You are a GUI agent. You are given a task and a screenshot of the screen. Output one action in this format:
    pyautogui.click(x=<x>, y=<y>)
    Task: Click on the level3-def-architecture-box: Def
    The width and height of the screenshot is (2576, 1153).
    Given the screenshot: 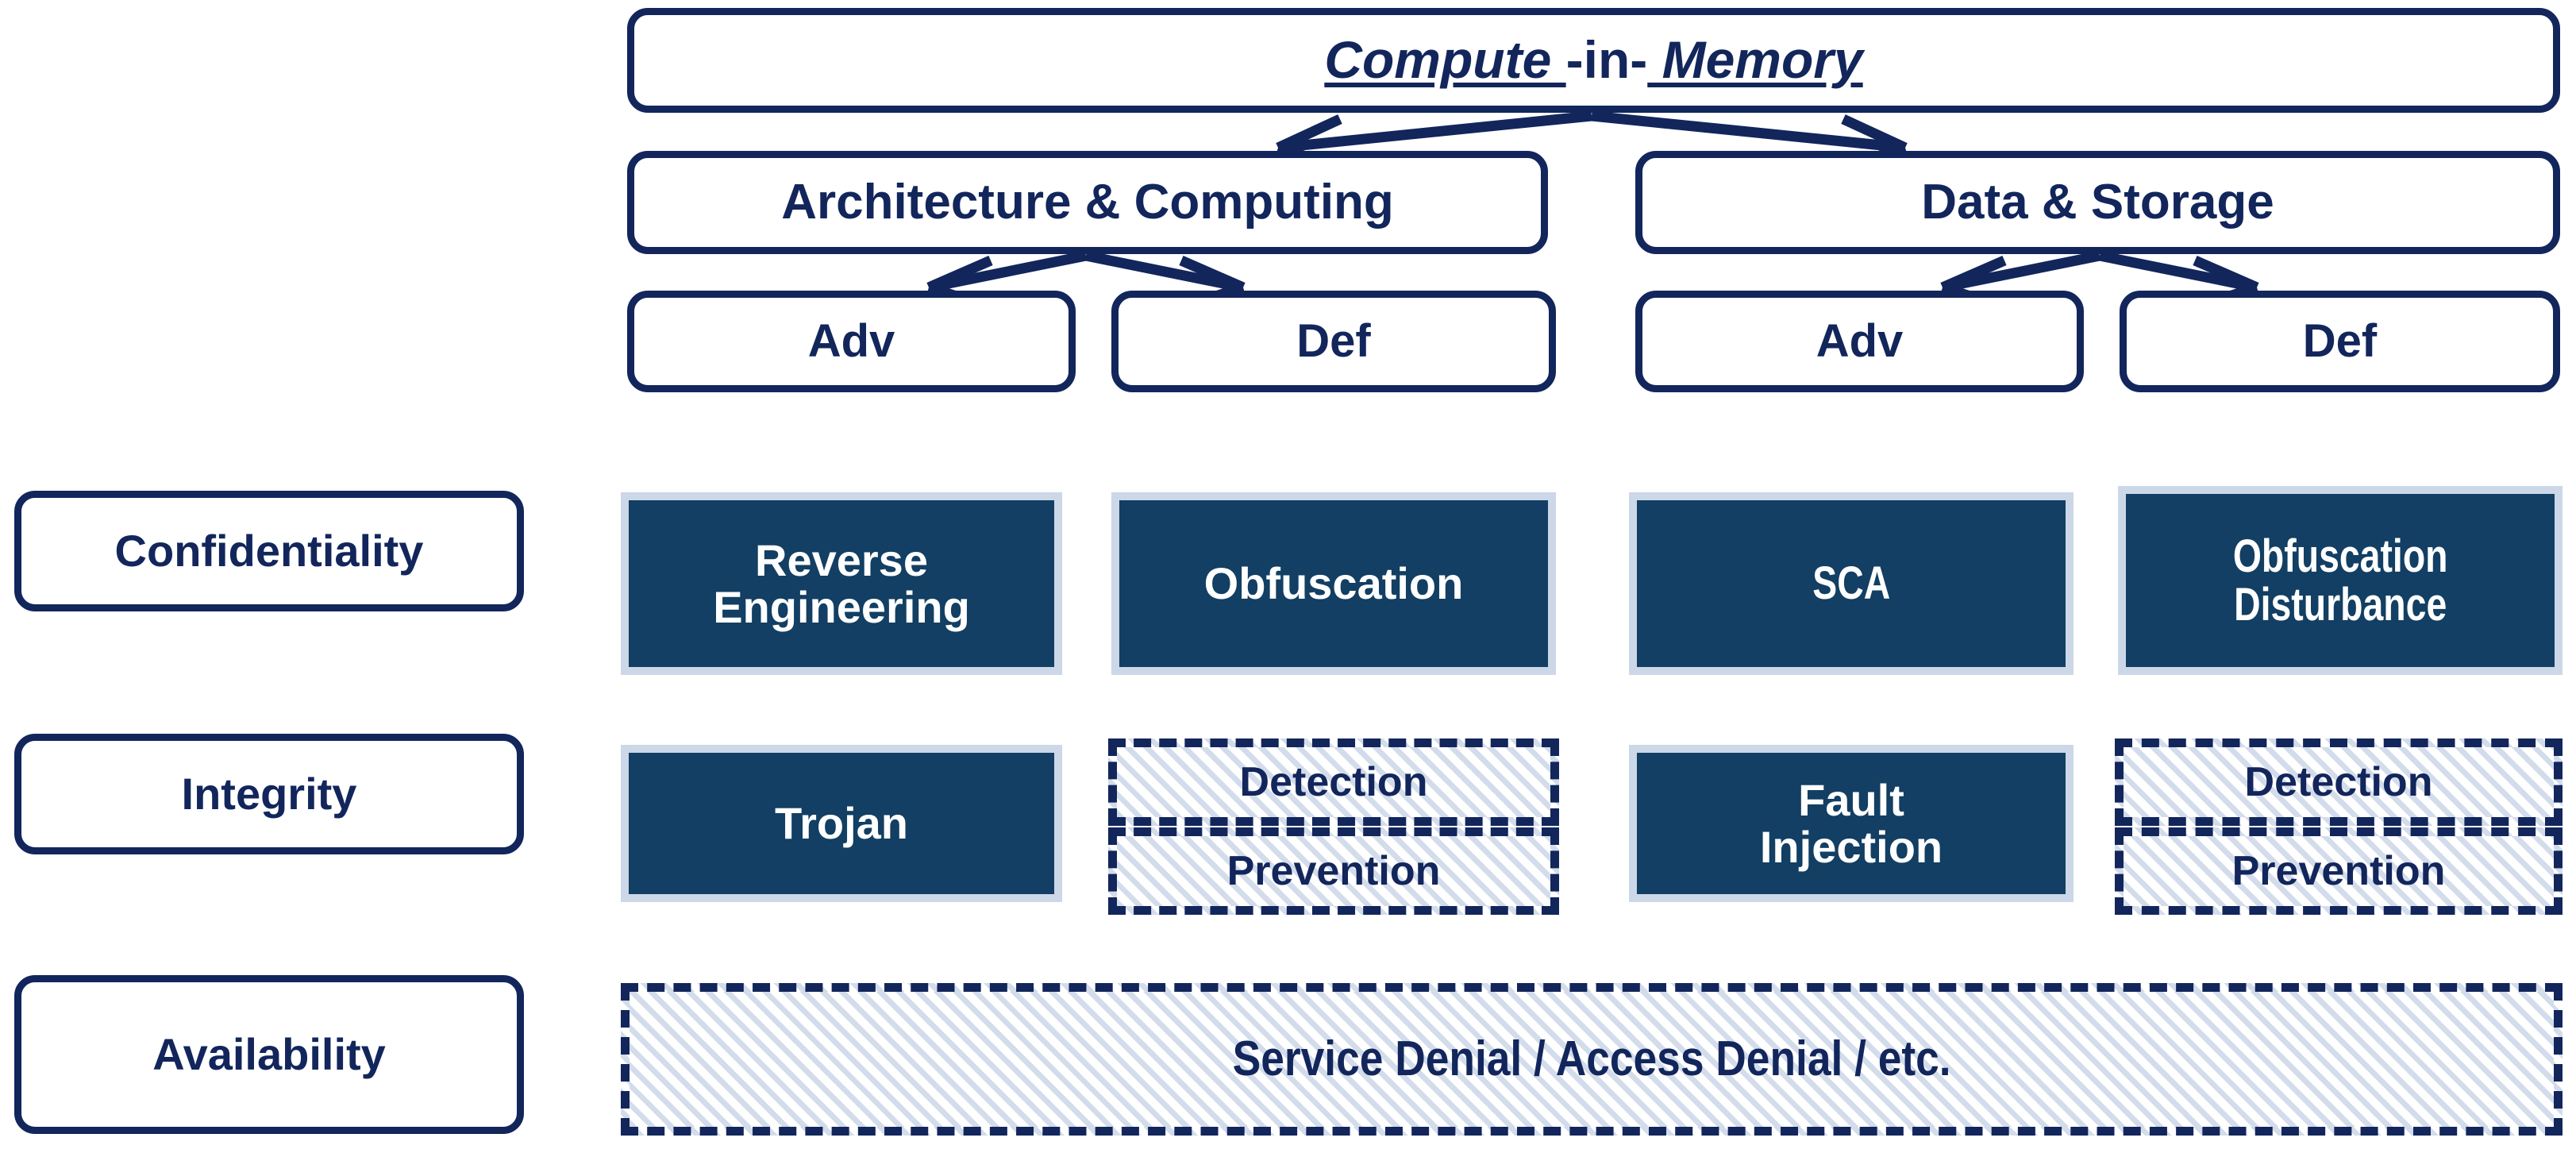 What is the action you would take?
    pyautogui.click(x=1333, y=341)
    